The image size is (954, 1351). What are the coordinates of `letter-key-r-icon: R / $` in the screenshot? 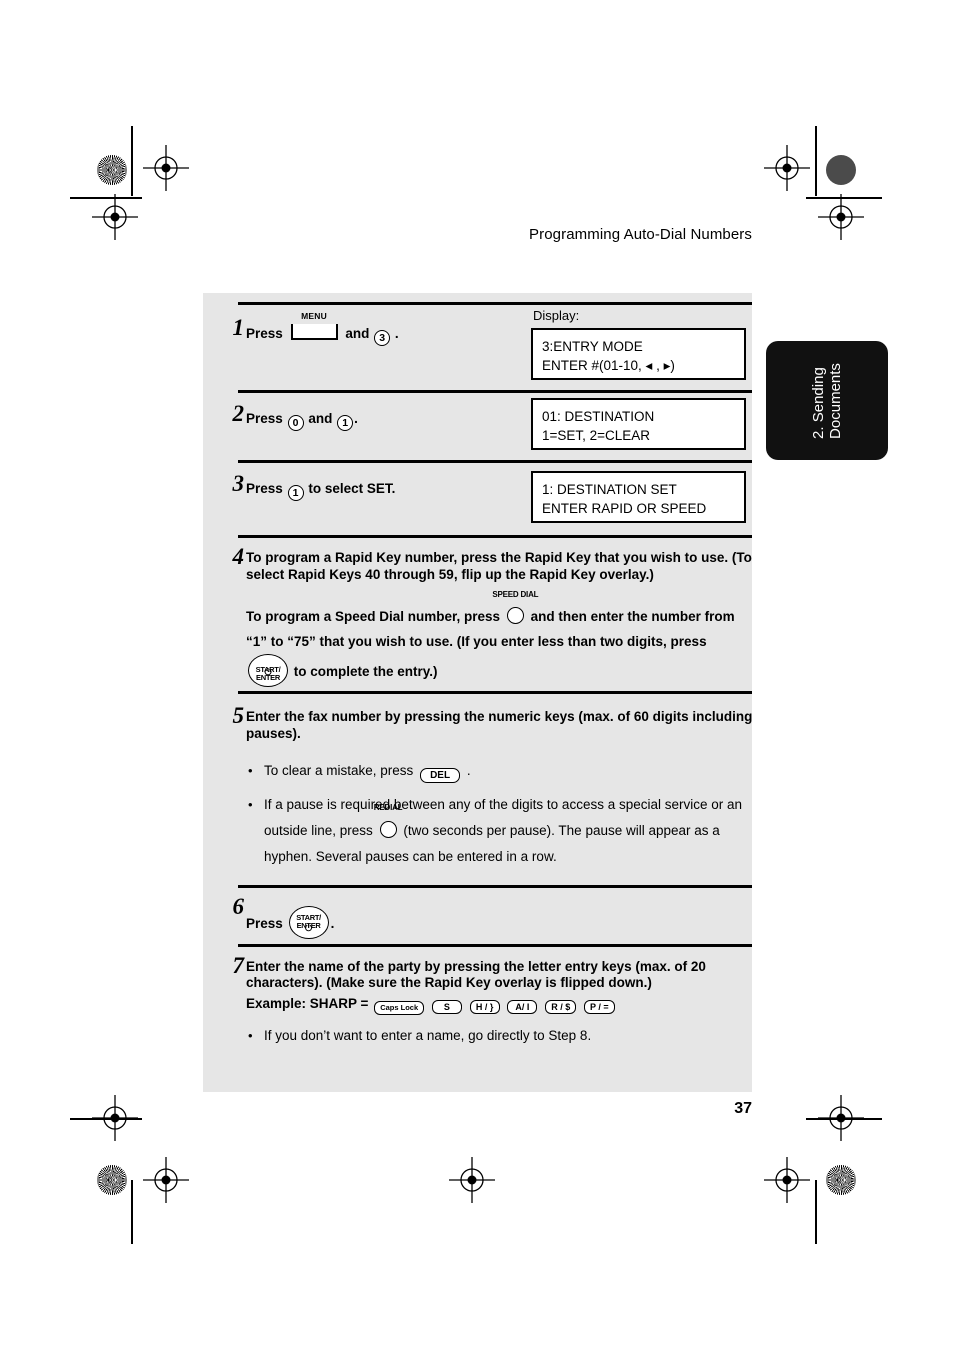 It's located at (561, 1007).